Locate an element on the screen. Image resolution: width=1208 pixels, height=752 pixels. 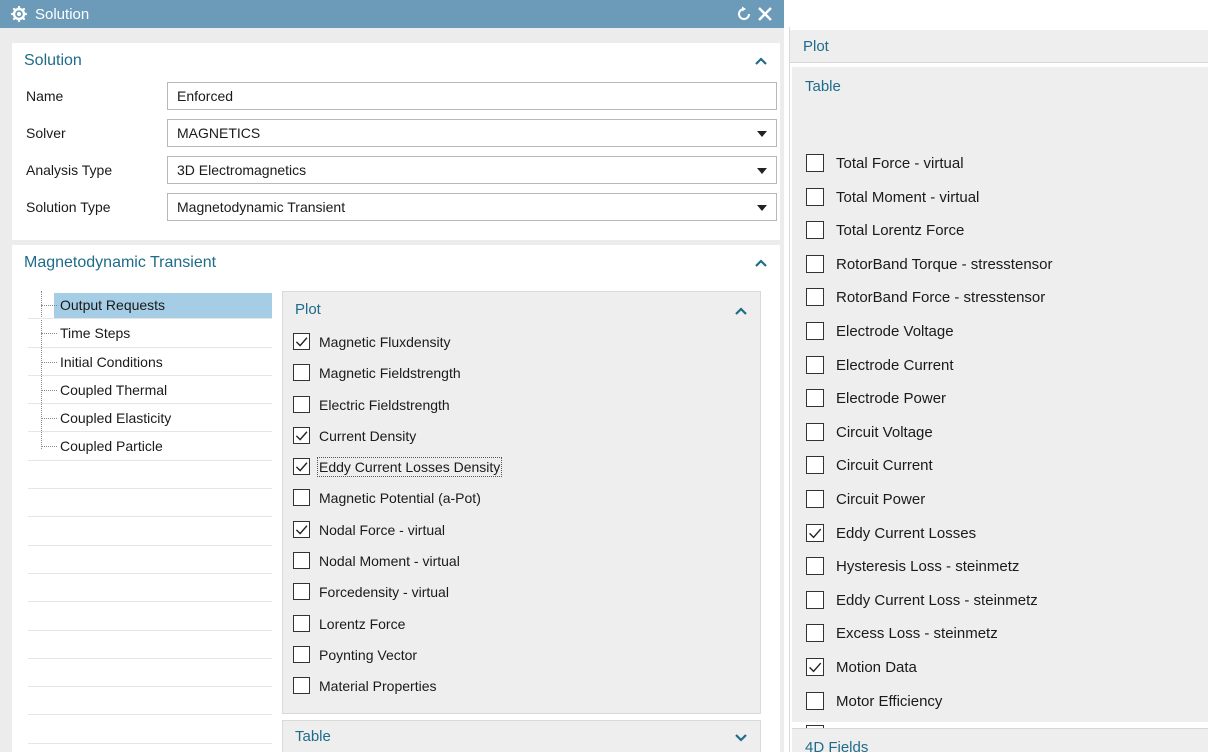
tree-item: Initial Conditions is located at coordinates (150, 362).